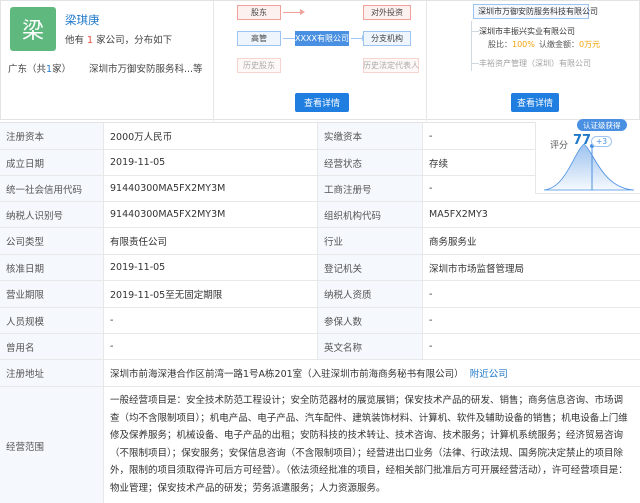 The height and width of the screenshot is (503, 640). What do you see at coordinates (559, 146) in the screenshot?
I see `score-label: 评分` at bounding box center [559, 146].